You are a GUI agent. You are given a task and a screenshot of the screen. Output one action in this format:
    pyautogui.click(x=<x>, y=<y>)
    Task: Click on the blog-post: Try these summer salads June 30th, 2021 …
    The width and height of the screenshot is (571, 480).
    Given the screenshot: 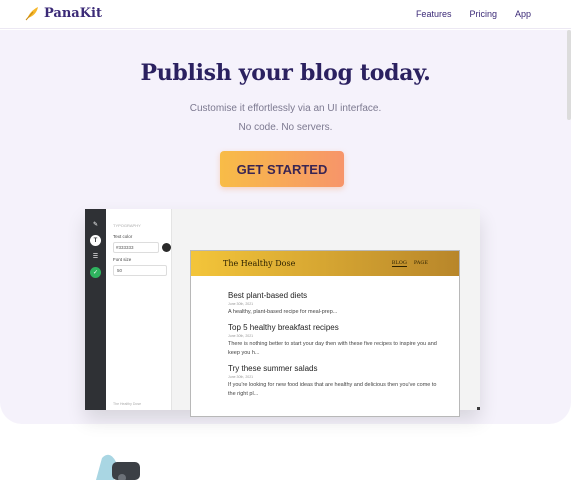 What is the action you would take?
    pyautogui.click(x=333, y=381)
    